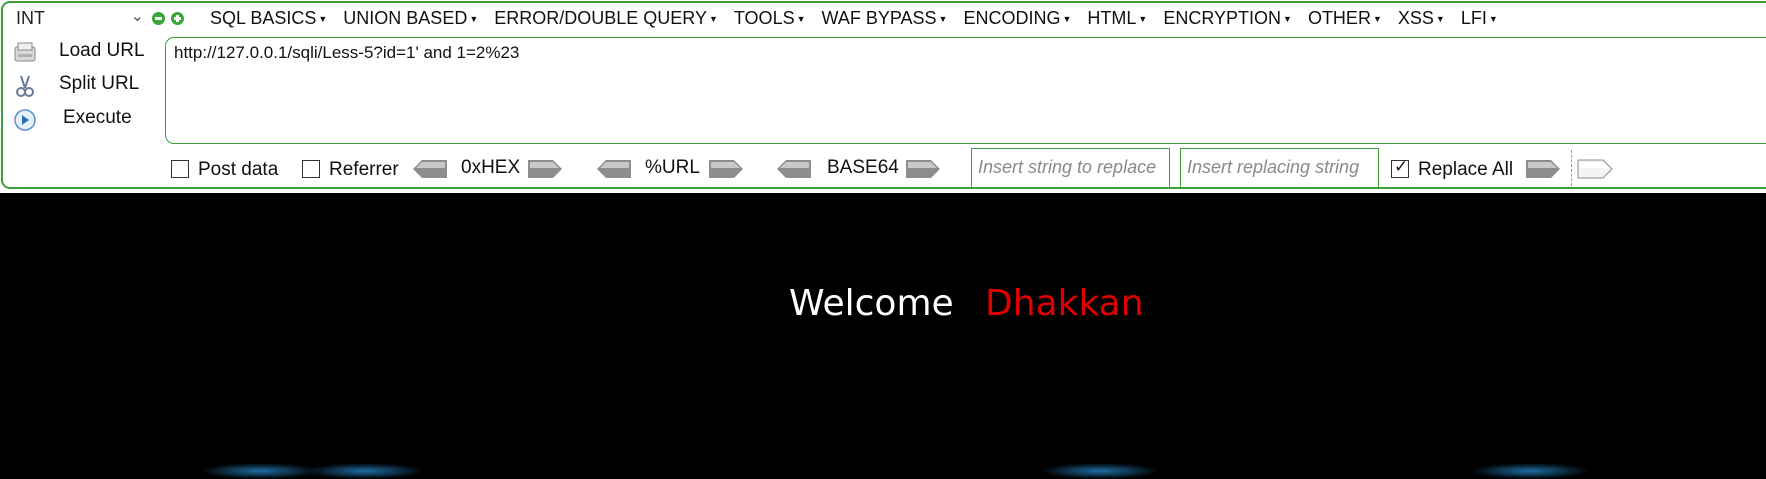 This screenshot has height=479, width=1766. Describe the element at coordinates (238, 169) in the screenshot. I see `post-data-label: Post data` at that location.